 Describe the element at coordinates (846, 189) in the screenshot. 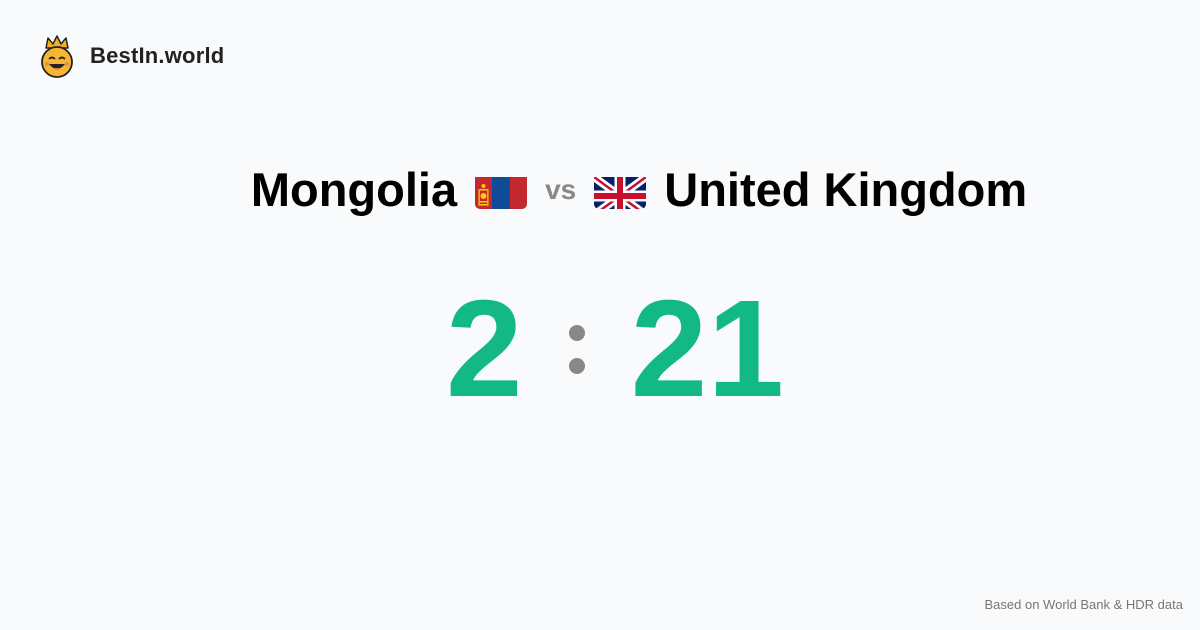

I see `right-country-name: United Kingdom` at that location.